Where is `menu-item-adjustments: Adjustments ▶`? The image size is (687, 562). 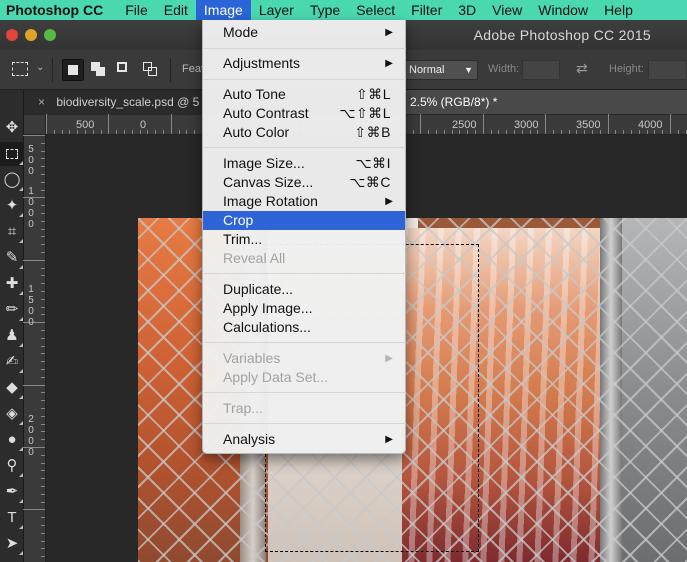 menu-item-adjustments: Adjustments ▶ is located at coordinates (304, 63).